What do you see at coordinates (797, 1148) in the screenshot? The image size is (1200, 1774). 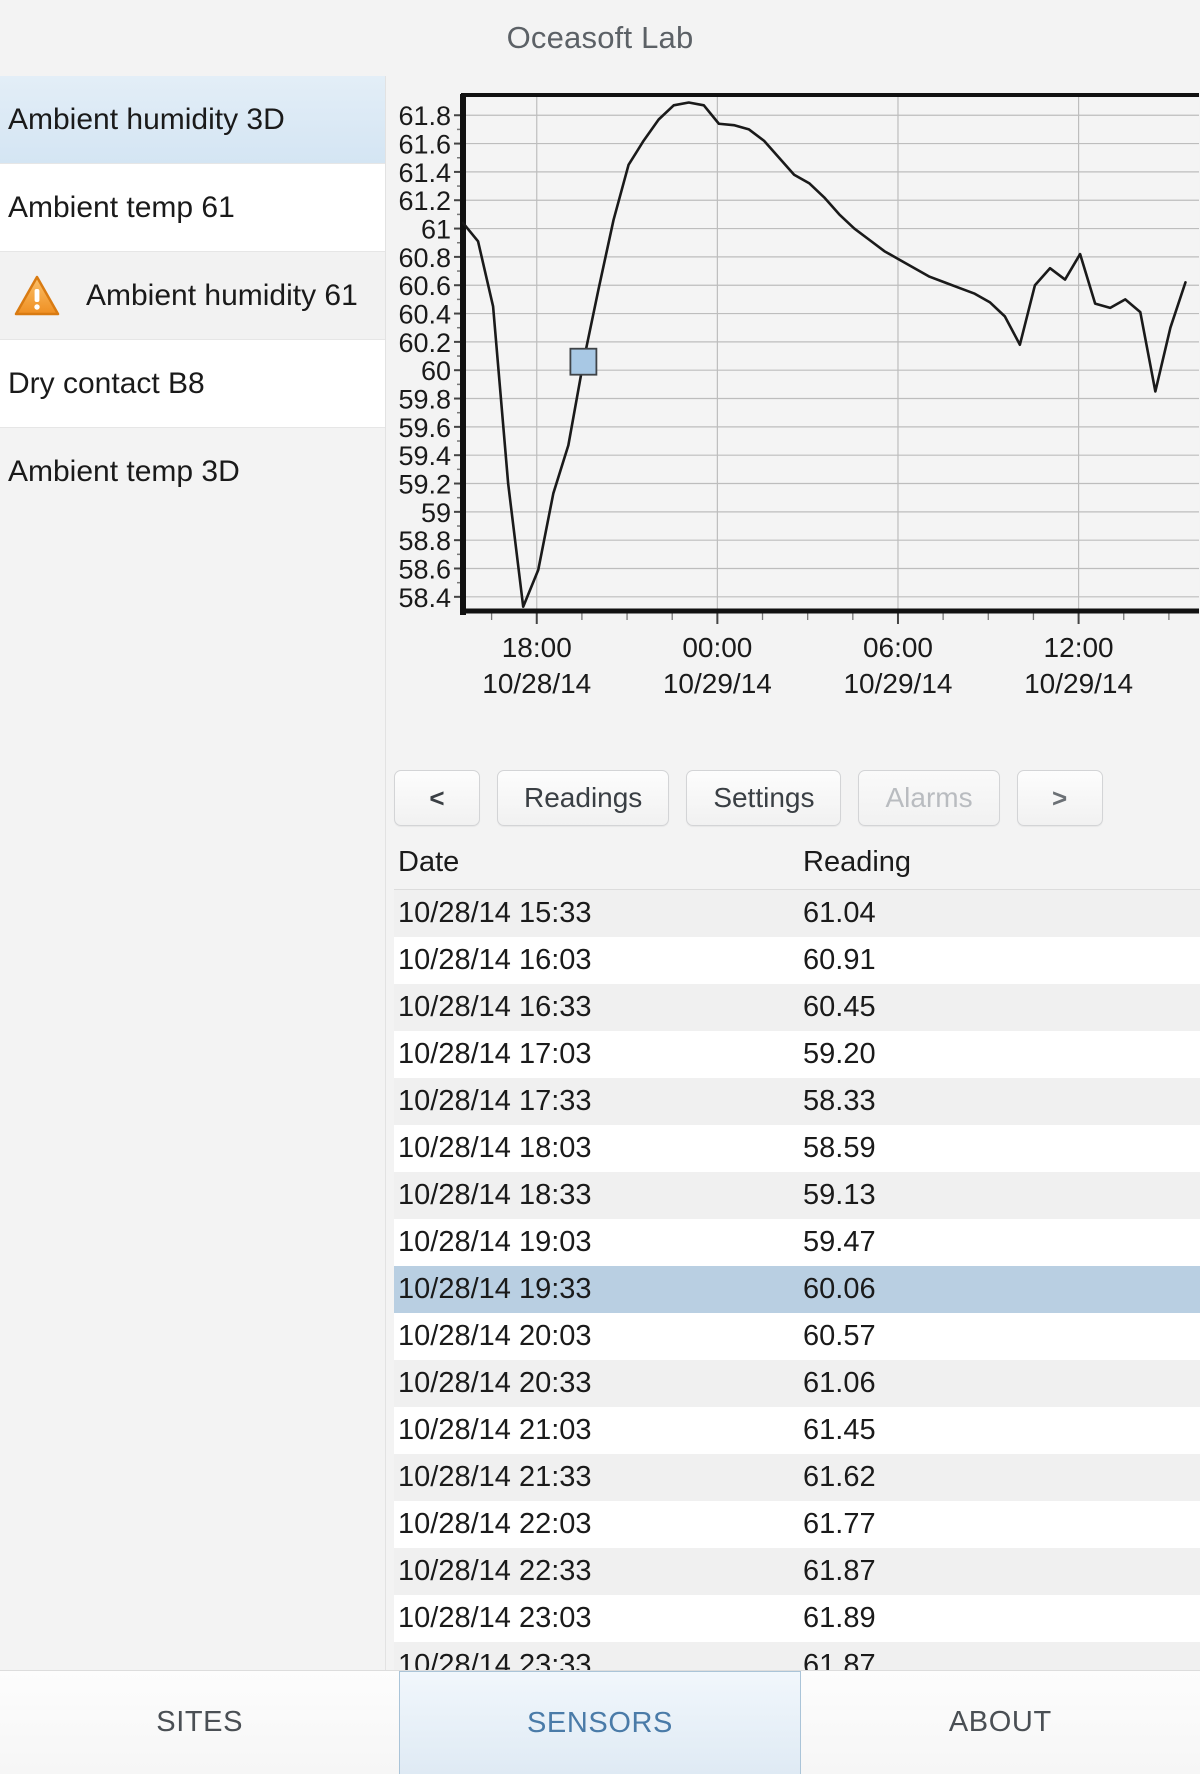 I see `table-row: 10/28/14 18:03 58.59` at bounding box center [797, 1148].